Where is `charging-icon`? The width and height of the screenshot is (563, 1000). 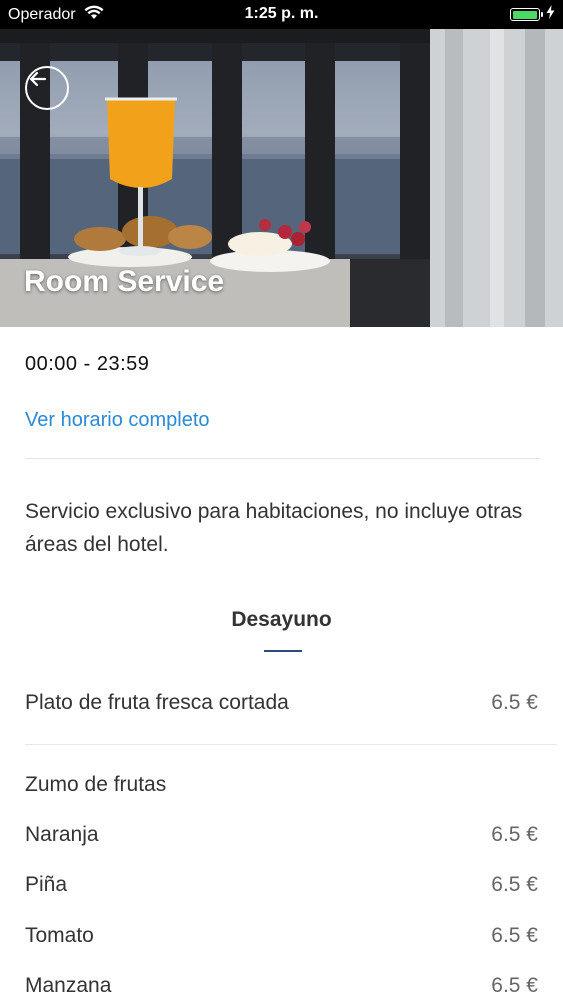 charging-icon is located at coordinates (550, 14).